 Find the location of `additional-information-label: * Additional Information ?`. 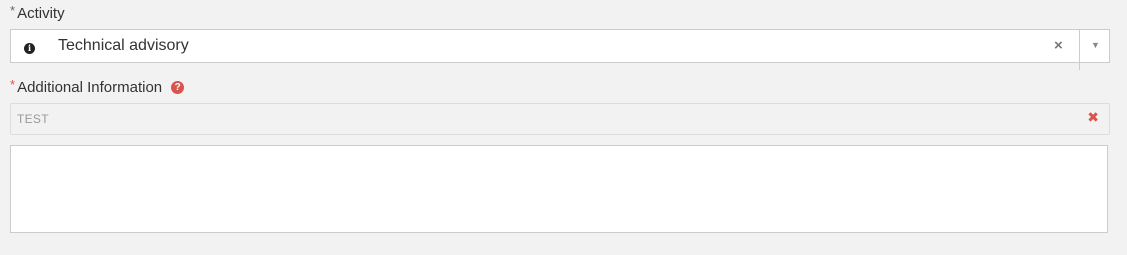

additional-information-label: * Additional Information ? is located at coordinates (97, 86).